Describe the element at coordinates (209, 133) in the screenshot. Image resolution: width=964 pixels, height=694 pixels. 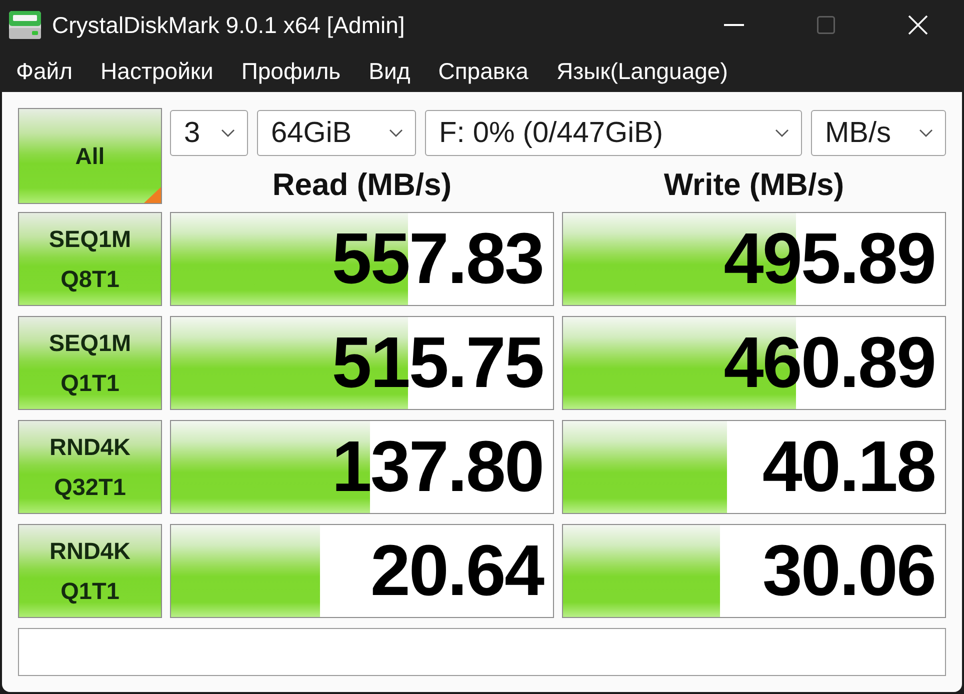
I see `count-dropdown: 3` at that location.